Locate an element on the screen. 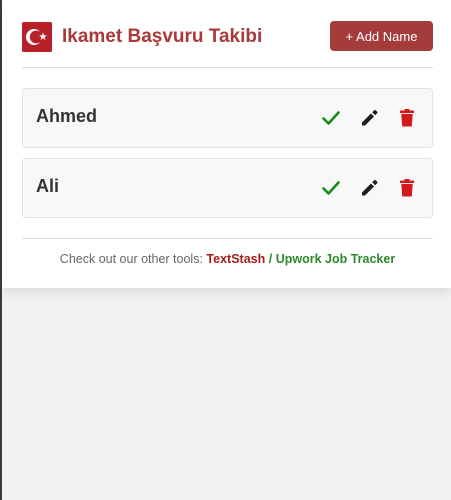 This screenshot has height=500, width=451. app-title: Ikamet Başvuru Takibi is located at coordinates (162, 36).